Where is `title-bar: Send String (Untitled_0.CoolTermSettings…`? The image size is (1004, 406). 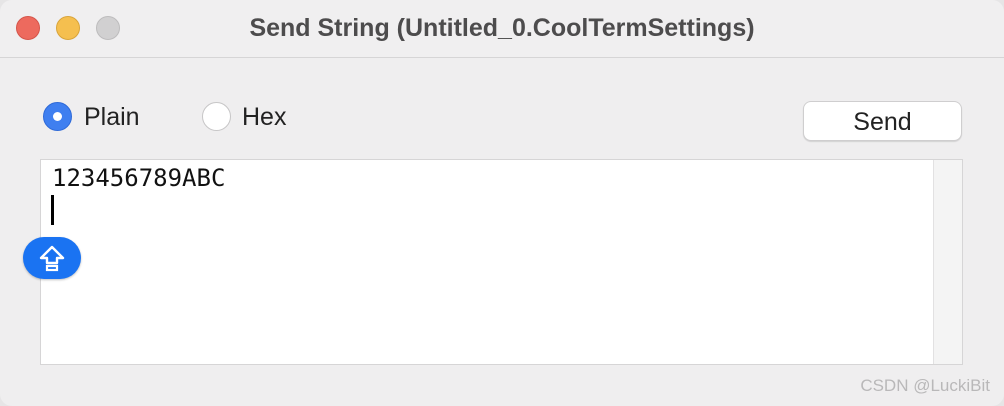
title-bar: Send String (Untitled_0.CoolTermSettings… is located at coordinates (502, 29).